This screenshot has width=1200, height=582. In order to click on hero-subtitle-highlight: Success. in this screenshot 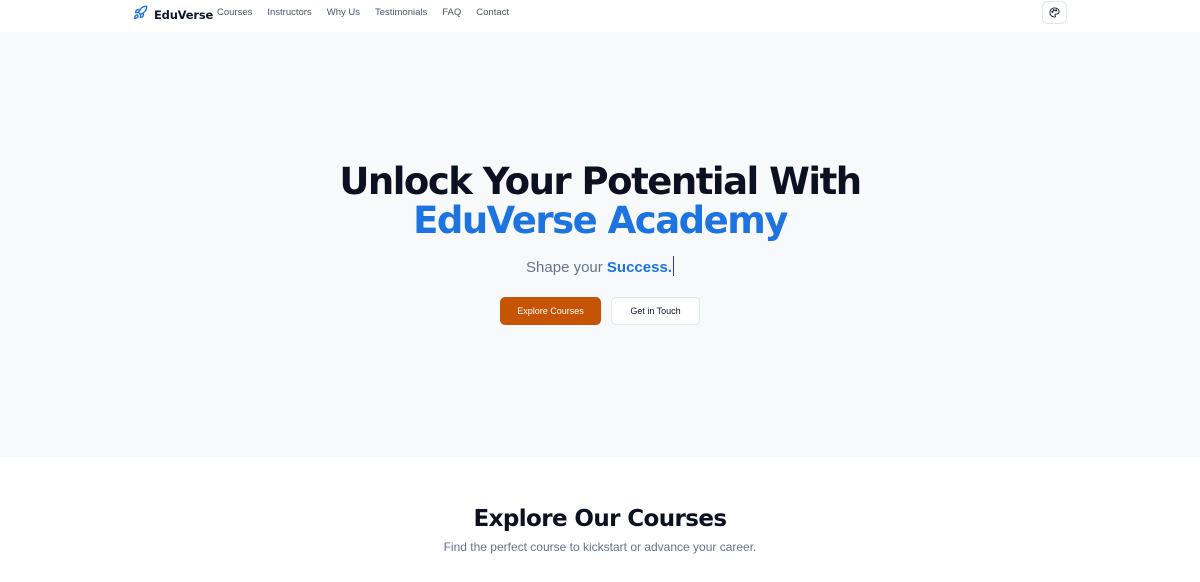, I will do `click(639, 267)`.